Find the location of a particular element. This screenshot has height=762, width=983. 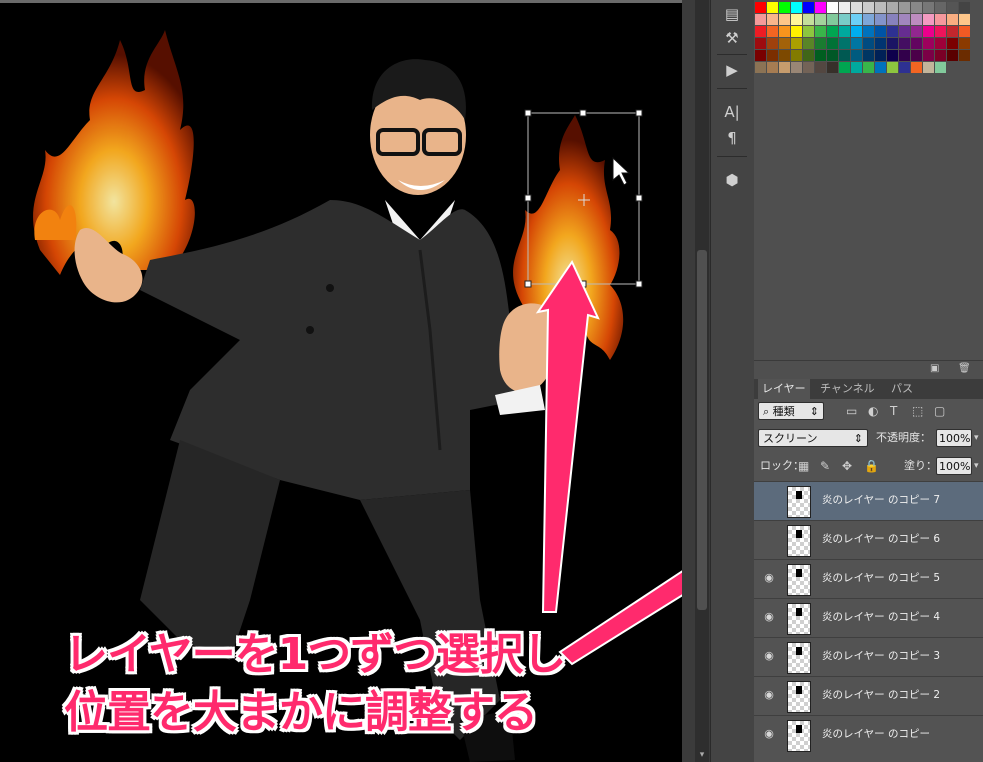

layer-row: ◉ 炎のレイヤー のコピー 2 is located at coordinates (868, 695).